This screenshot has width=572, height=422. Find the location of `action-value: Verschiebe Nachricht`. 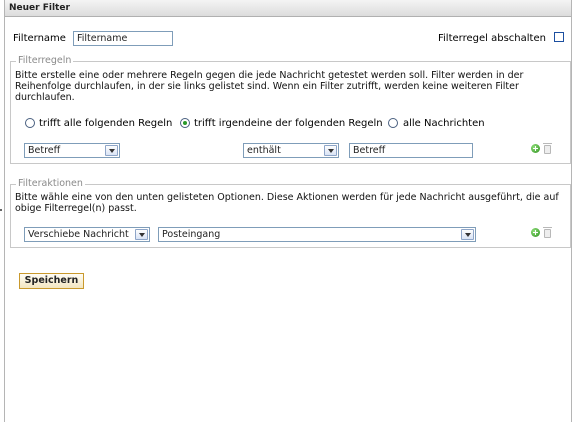

action-value: Verschiebe Nachricht is located at coordinates (78, 234).